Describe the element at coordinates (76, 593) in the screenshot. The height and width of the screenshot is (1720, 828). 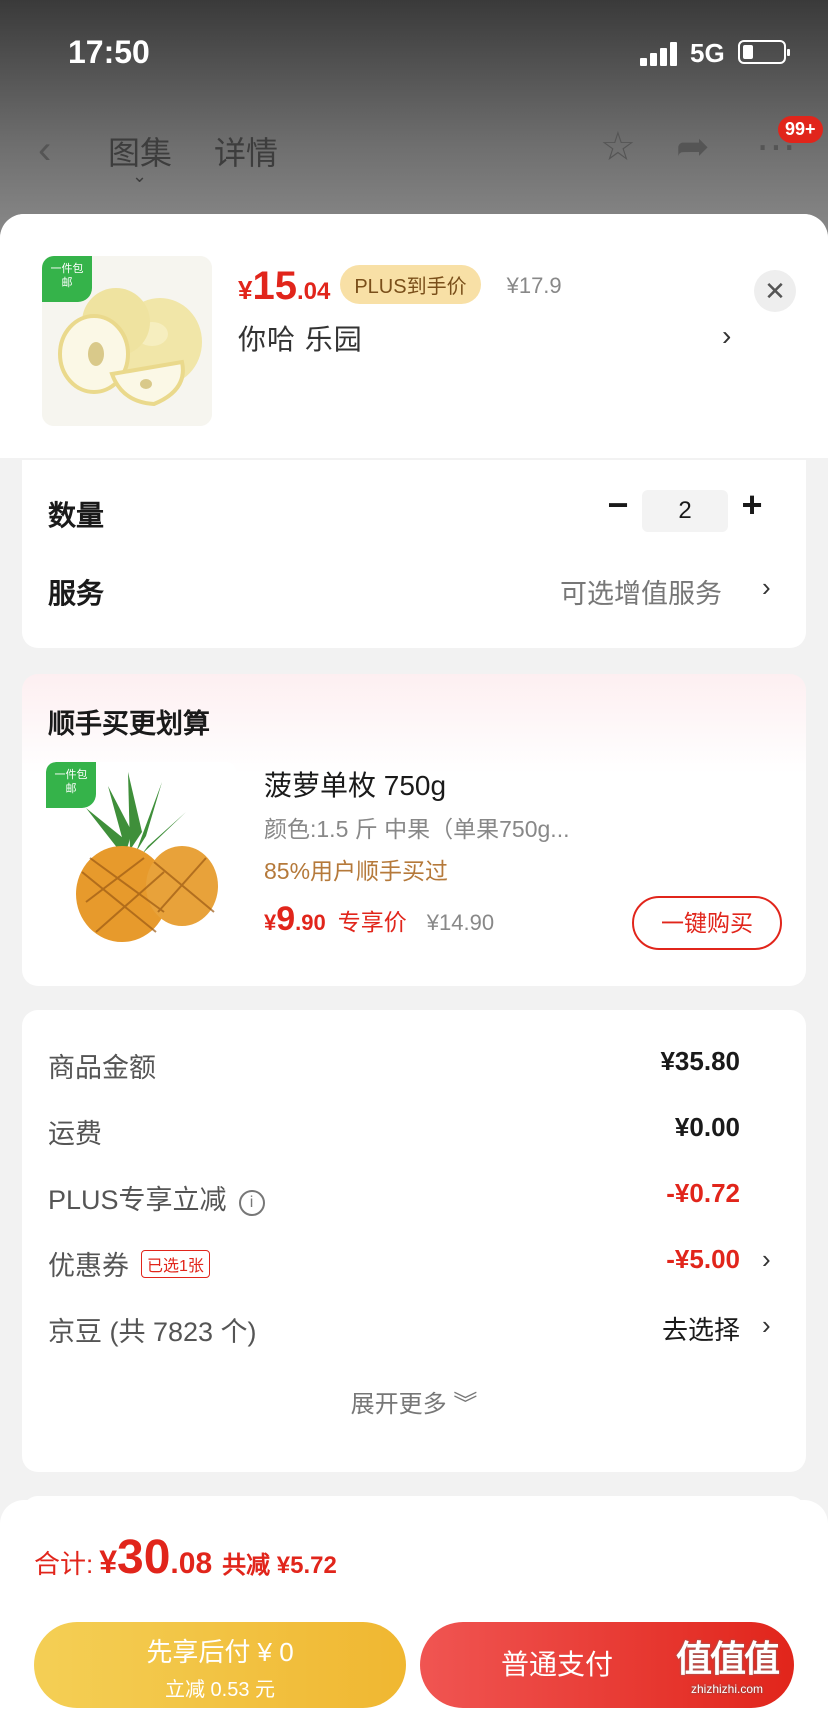
I see `service-label: 服务` at that location.